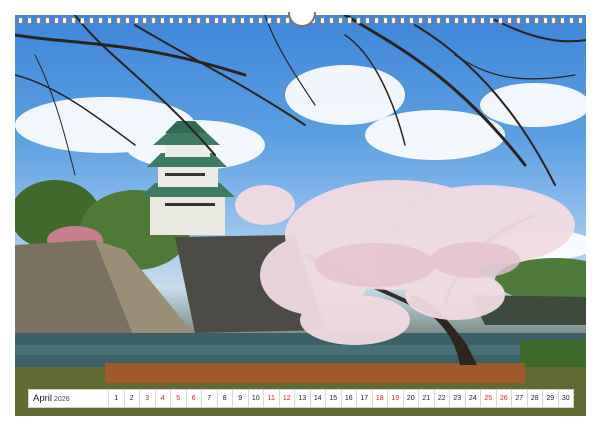 The width and height of the screenshot is (600, 432). What do you see at coordinates (162, 398) in the screenshot?
I see `calendar-day: 4` at bounding box center [162, 398].